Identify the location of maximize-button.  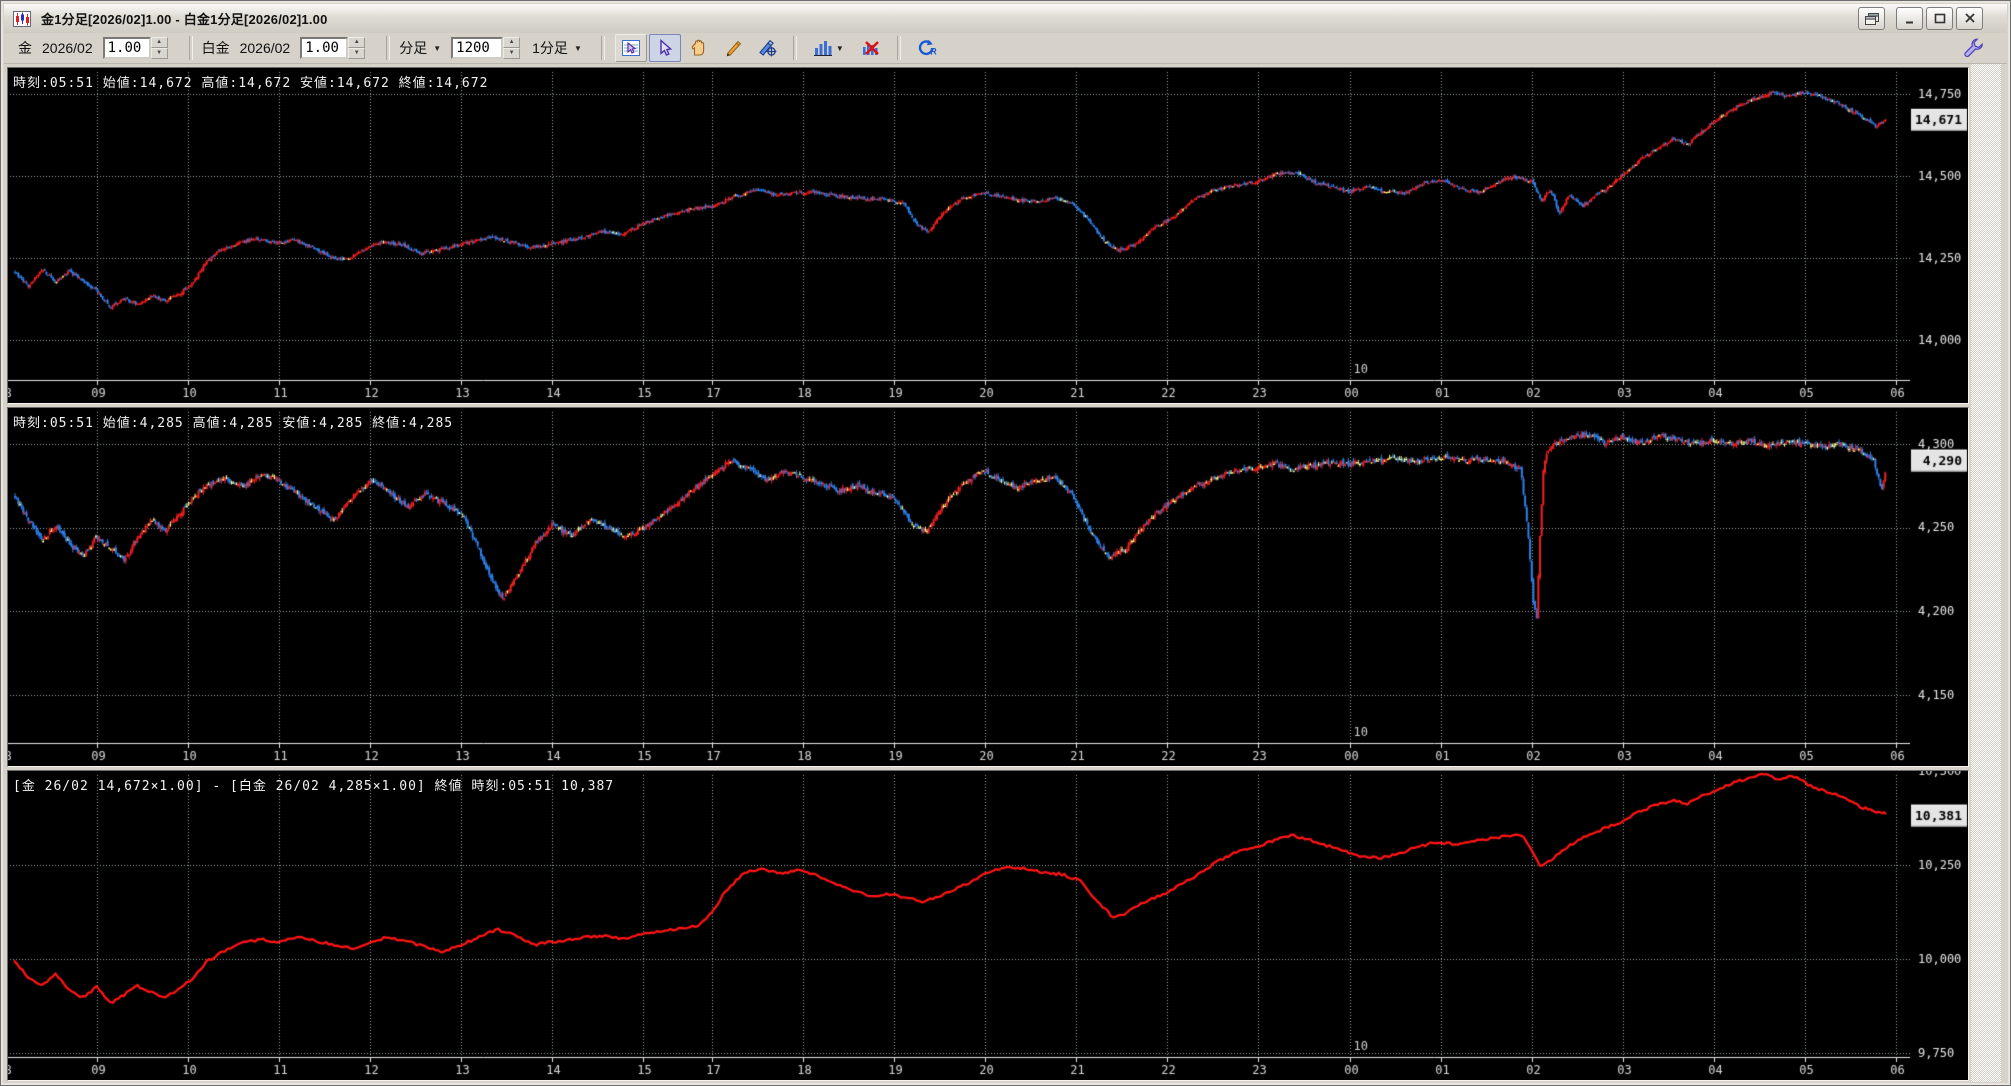
(1939, 18).